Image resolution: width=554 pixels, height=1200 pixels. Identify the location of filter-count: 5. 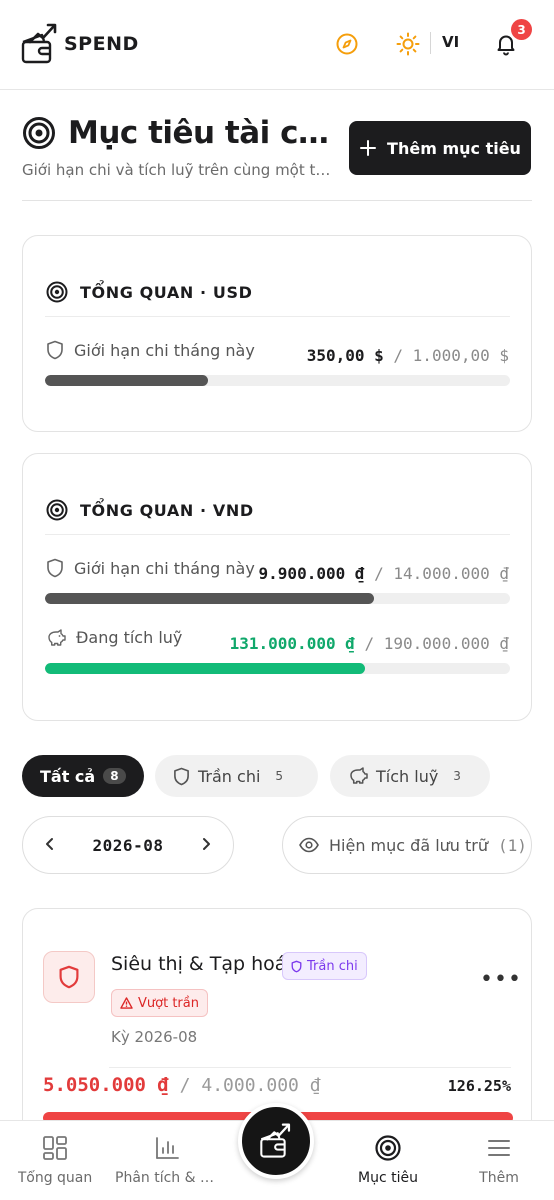
(279, 776).